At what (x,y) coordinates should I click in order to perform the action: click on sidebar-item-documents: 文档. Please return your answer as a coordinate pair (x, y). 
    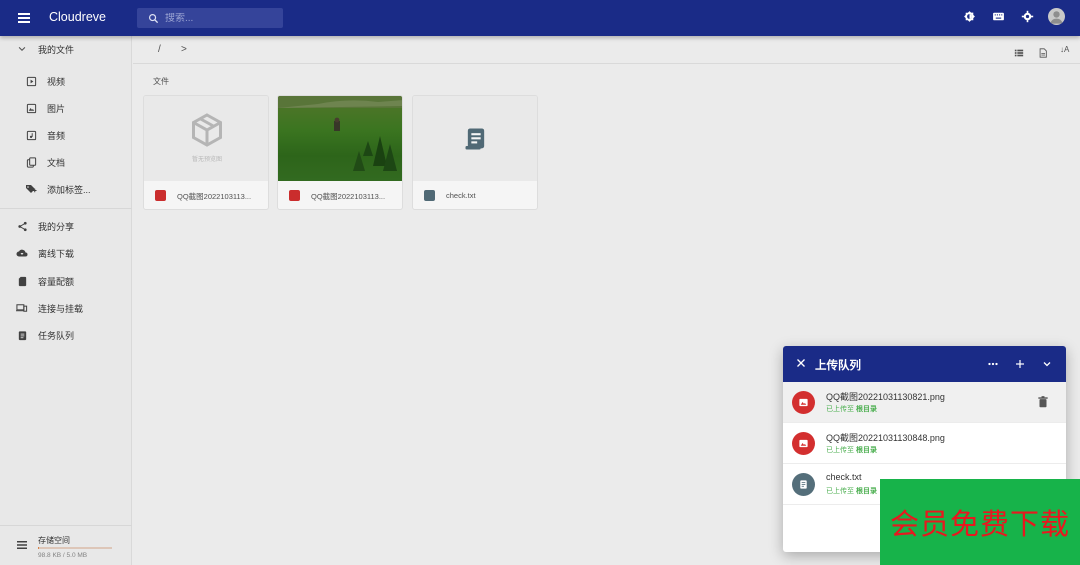
    Looking at the image, I should click on (66, 162).